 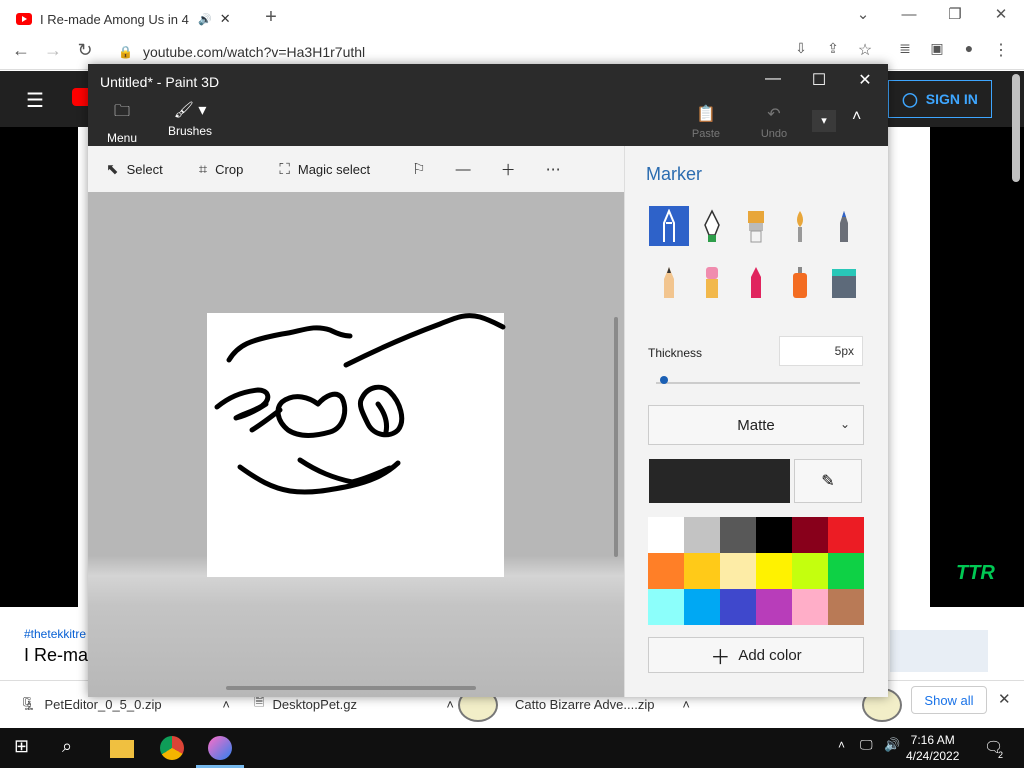 What do you see at coordinates (756, 655) in the screenshot?
I see `add-color-button: ＋ Add color` at bounding box center [756, 655].